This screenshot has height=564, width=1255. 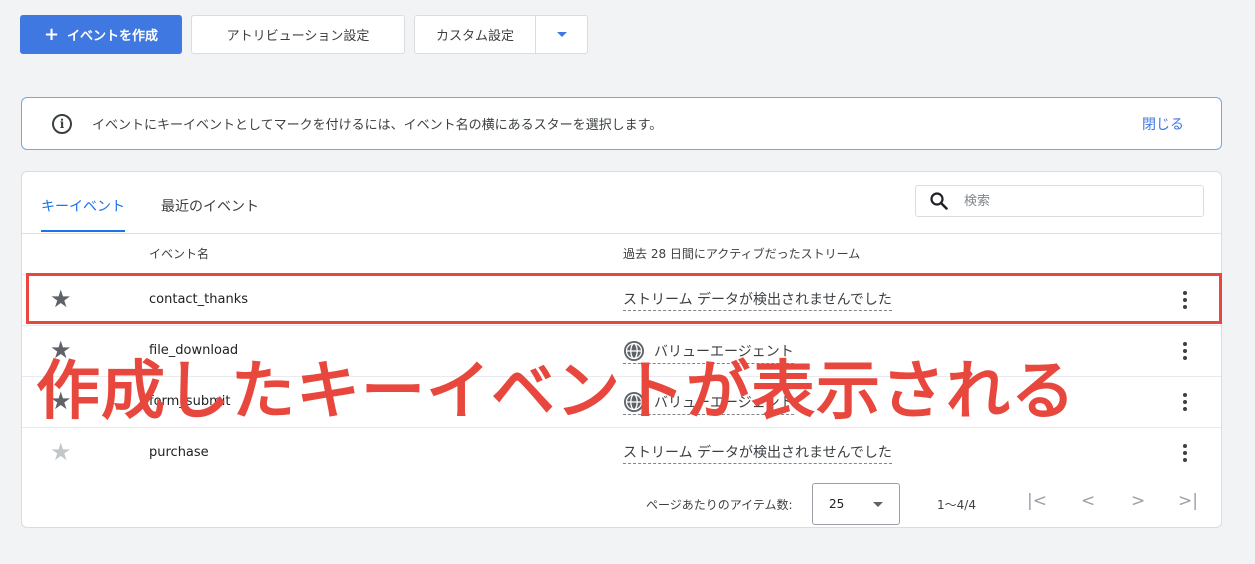 What do you see at coordinates (837, 504) in the screenshot?
I see `per-page-value: 25` at bounding box center [837, 504].